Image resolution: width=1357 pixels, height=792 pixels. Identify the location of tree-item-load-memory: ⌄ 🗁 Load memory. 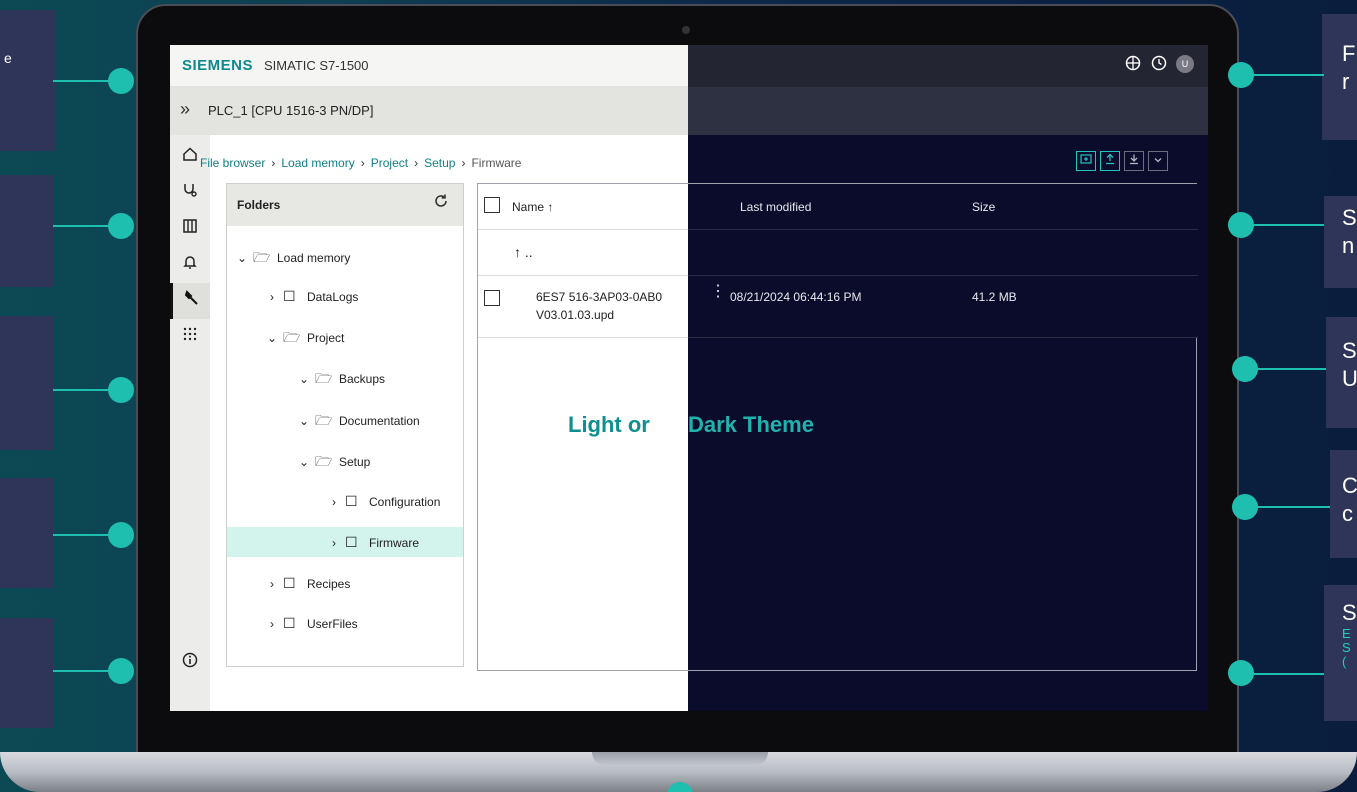
(345, 257).